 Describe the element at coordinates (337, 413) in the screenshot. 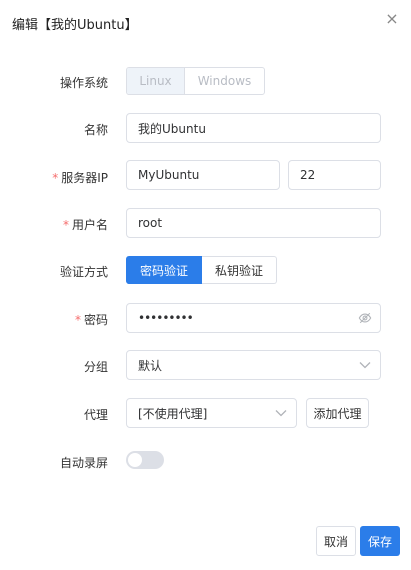

I see `add-proxy-button: 添加代理` at that location.